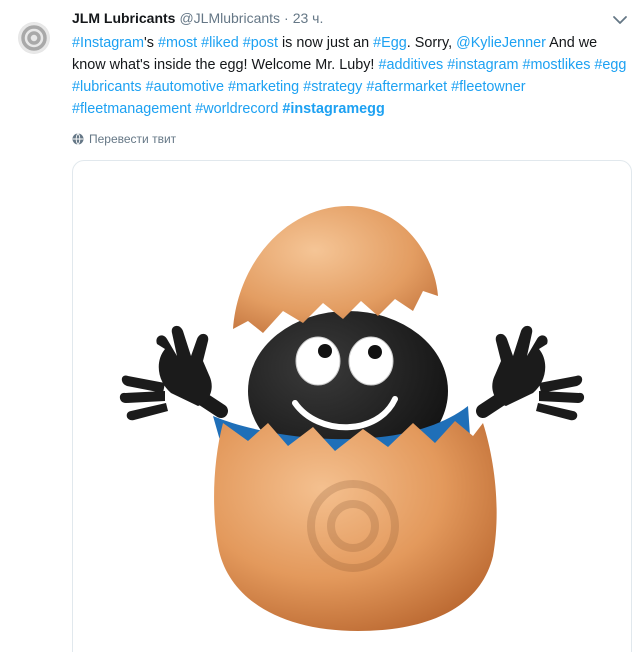 Image resolution: width=642 pixels, height=652 pixels. What do you see at coordinates (107, 87) in the screenshot?
I see `hashtag-link: #lubricants` at bounding box center [107, 87].